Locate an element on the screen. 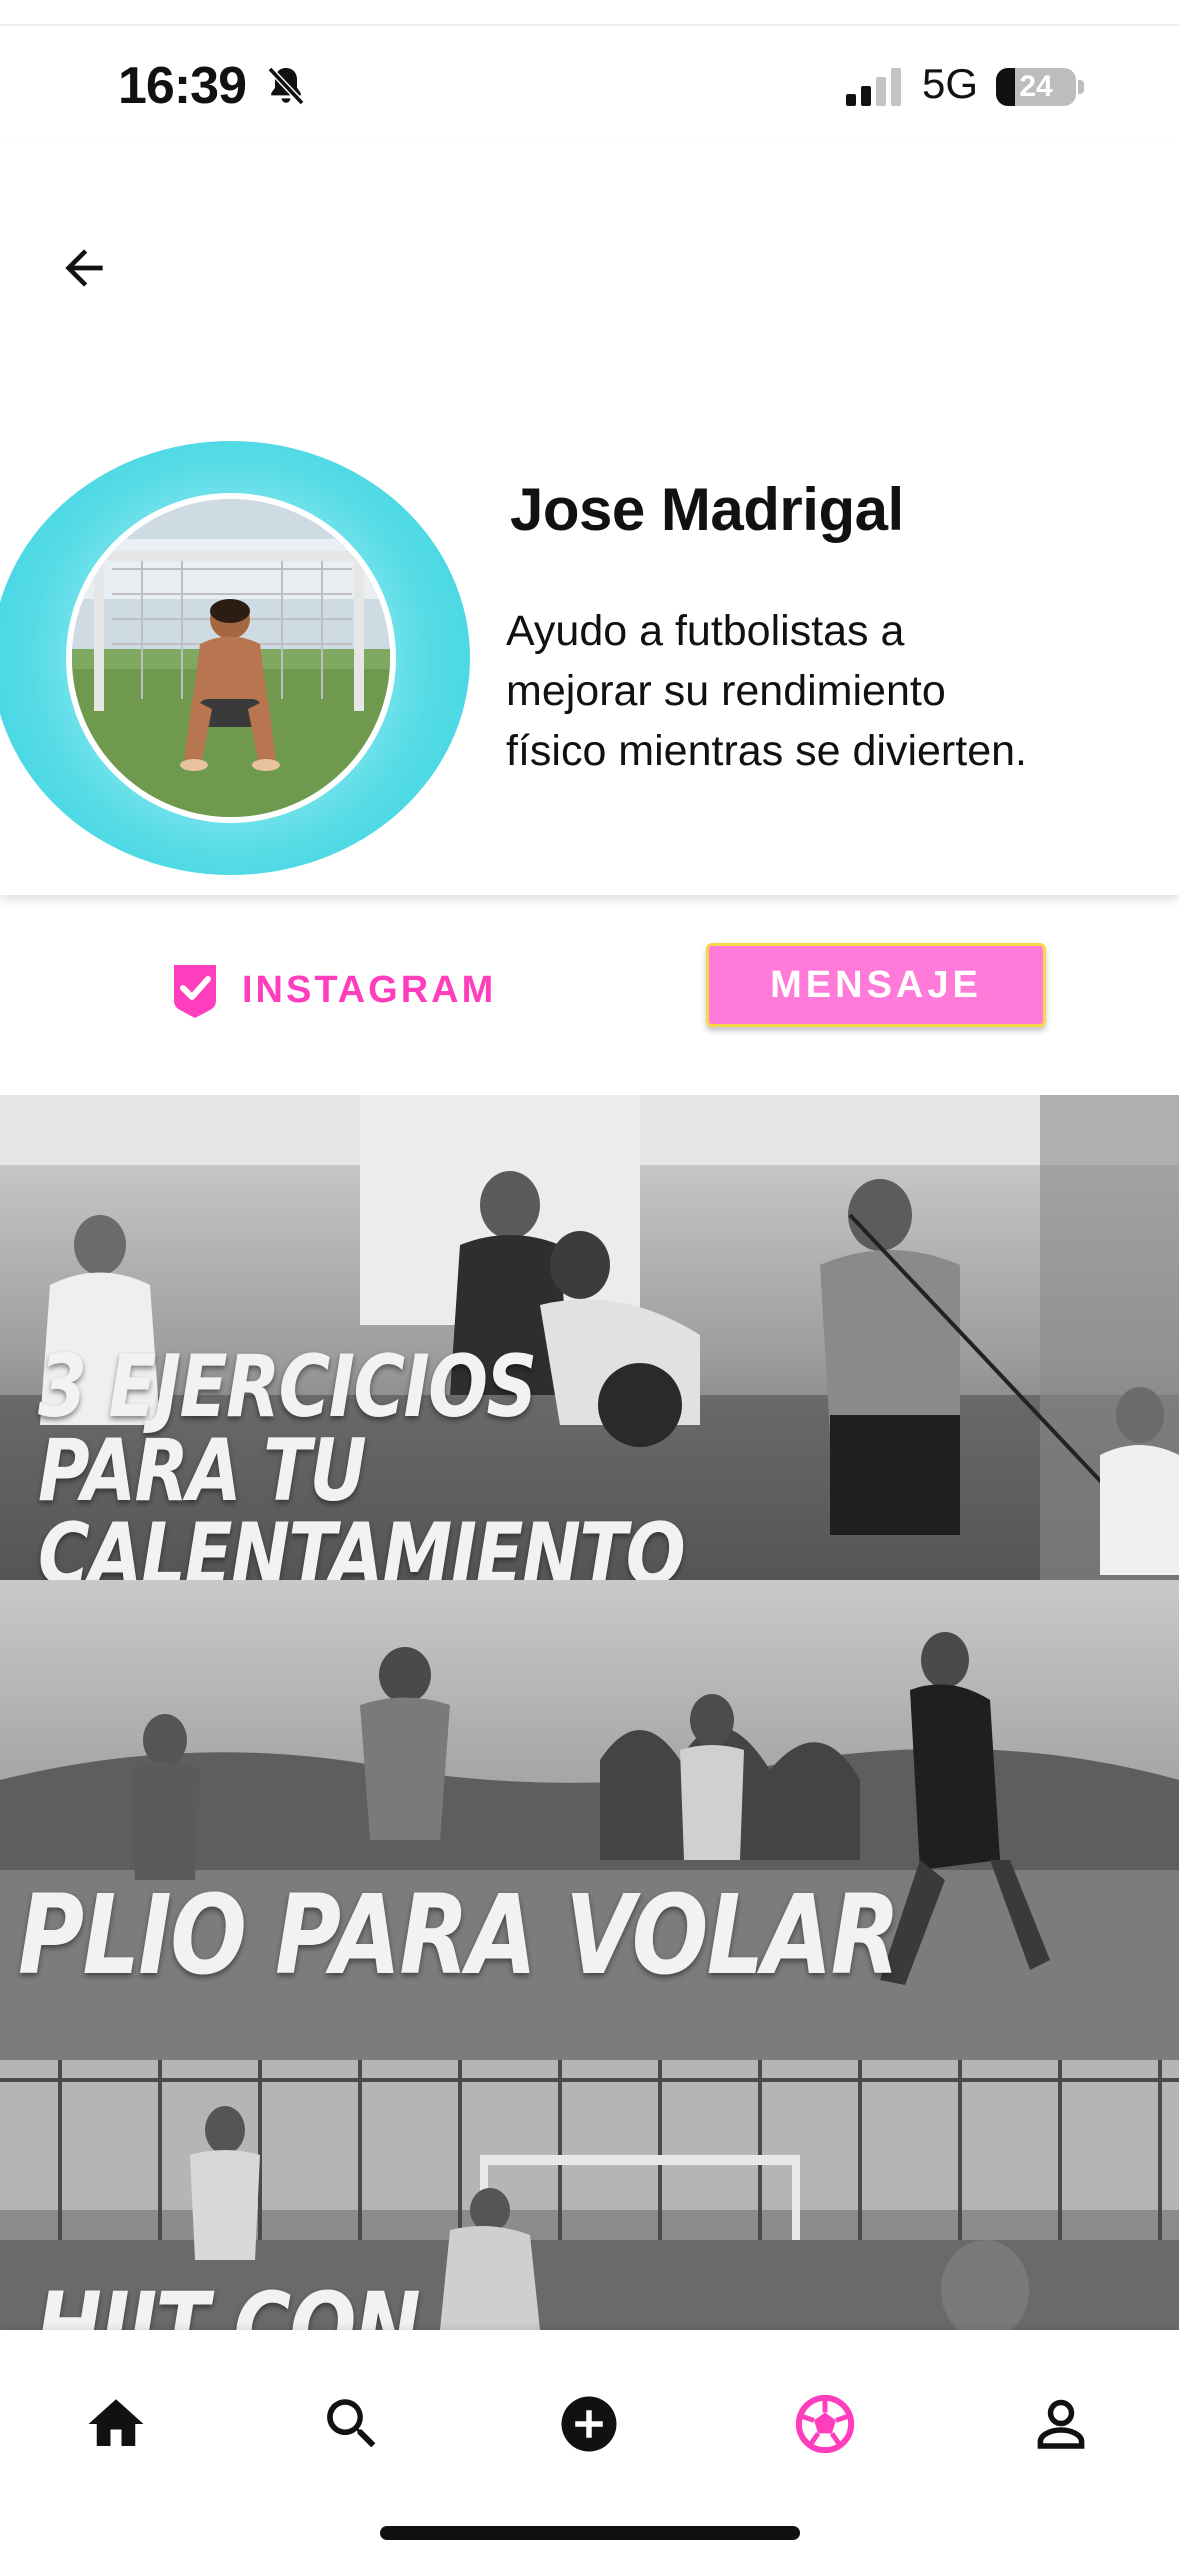  video-title: PLIO PARA VOLAR is located at coordinates (459, 1935).